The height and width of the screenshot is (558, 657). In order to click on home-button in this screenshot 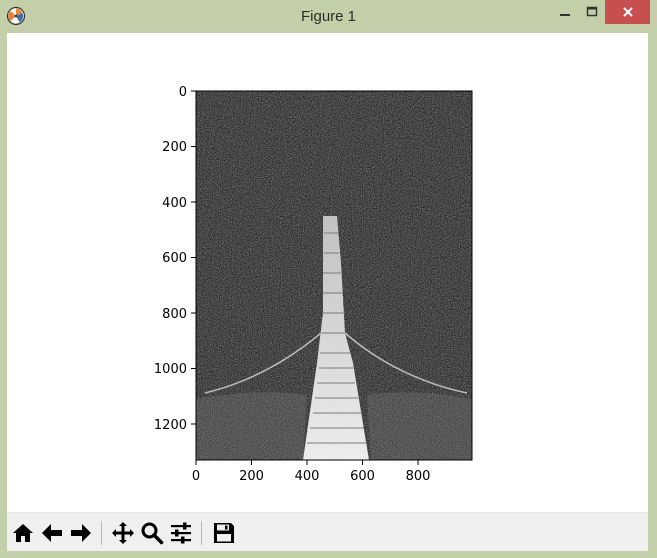, I will do `click(23, 533)`.